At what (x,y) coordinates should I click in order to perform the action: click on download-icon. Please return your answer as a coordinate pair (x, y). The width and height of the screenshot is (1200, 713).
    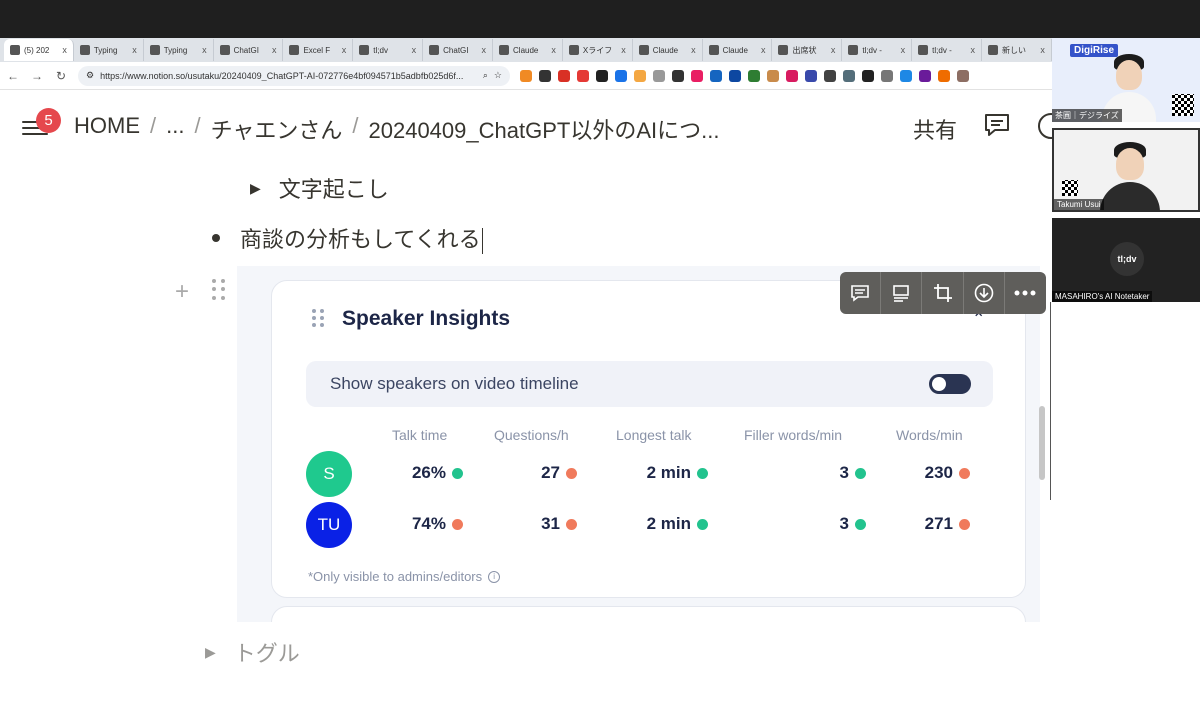
    Looking at the image, I should click on (984, 293).